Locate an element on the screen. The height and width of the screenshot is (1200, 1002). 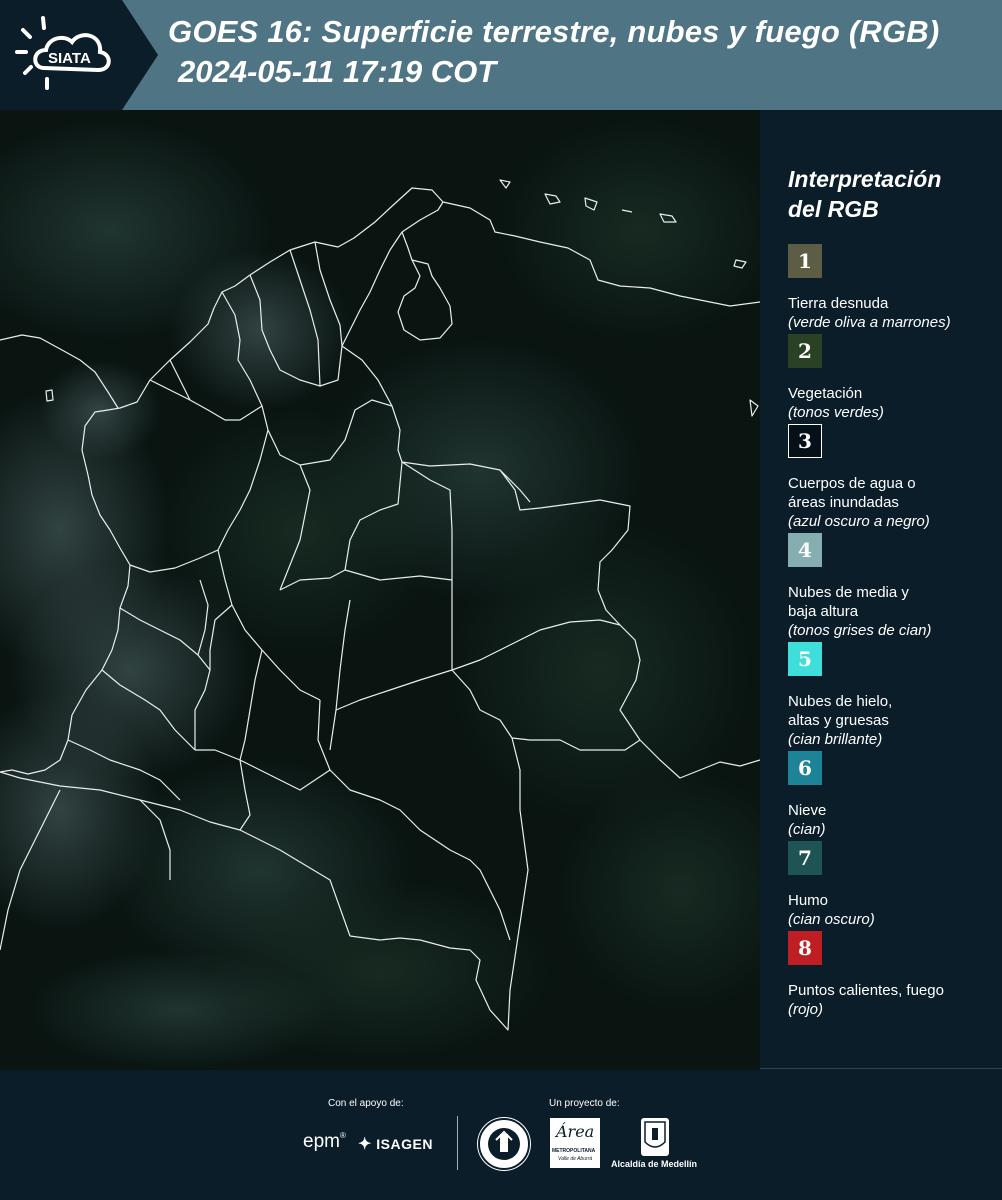
legend-swatch-1: 1 is located at coordinates (805, 261).